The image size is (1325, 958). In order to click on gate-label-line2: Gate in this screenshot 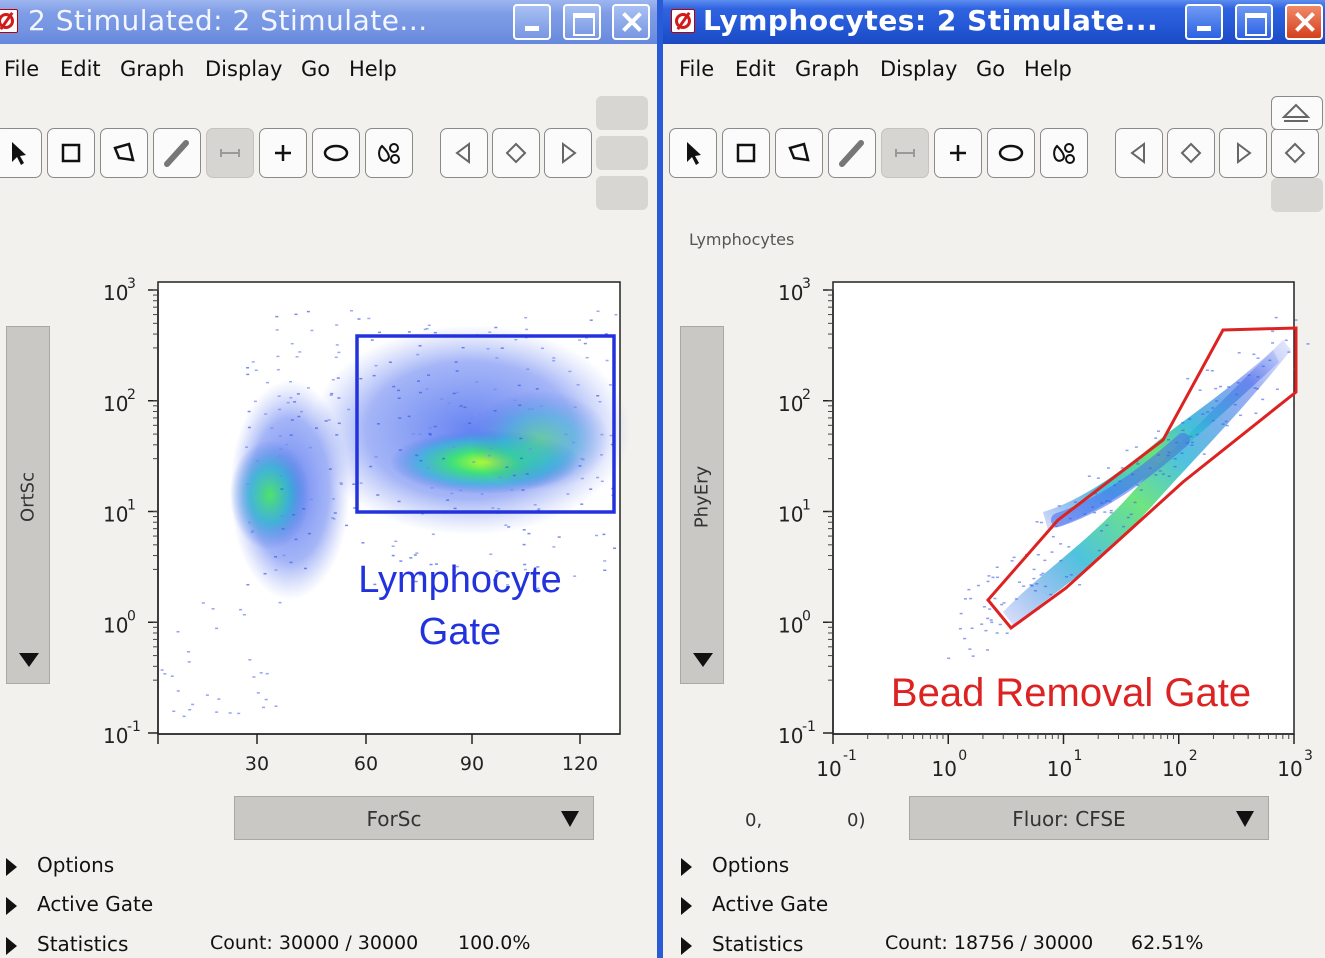, I will do `click(460, 632)`.